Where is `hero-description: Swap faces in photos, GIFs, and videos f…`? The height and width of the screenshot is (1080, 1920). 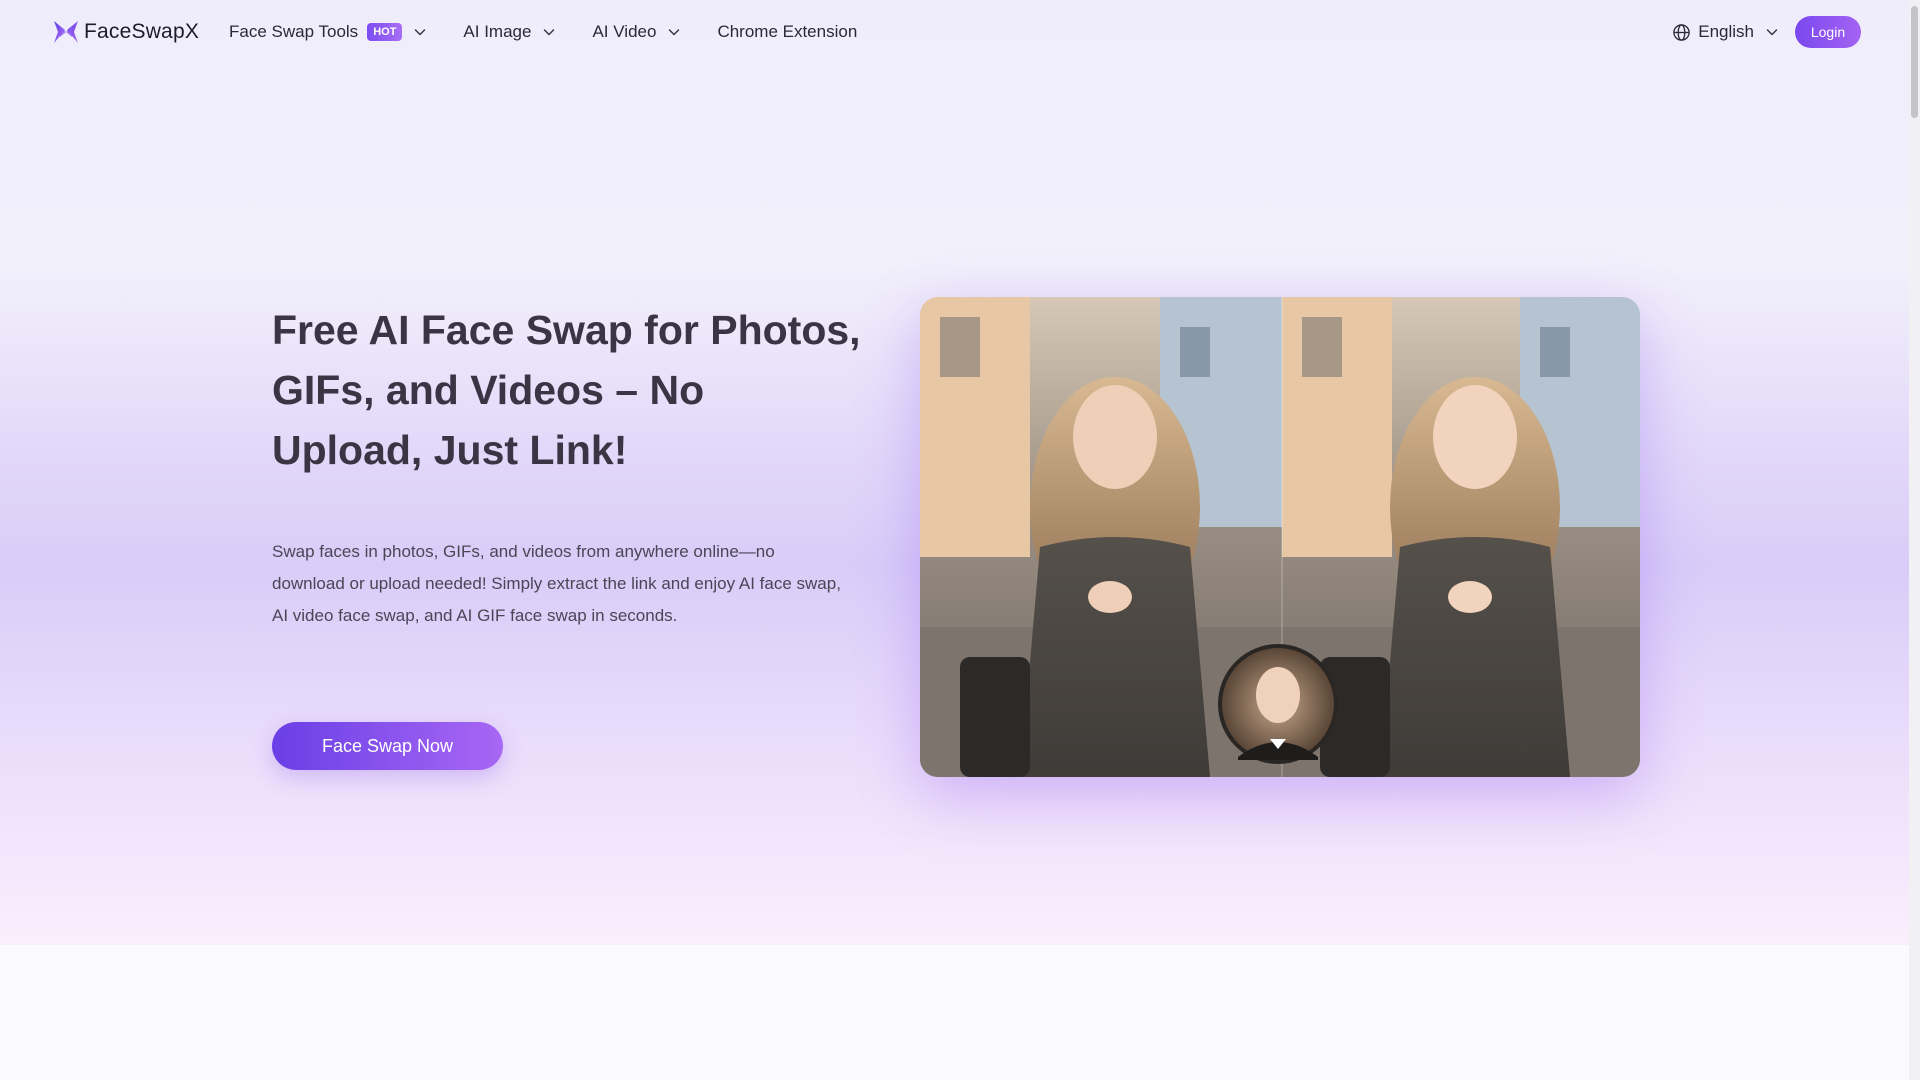 hero-description: Swap faces in photos, GIFs, and videos f… is located at coordinates (556, 583).